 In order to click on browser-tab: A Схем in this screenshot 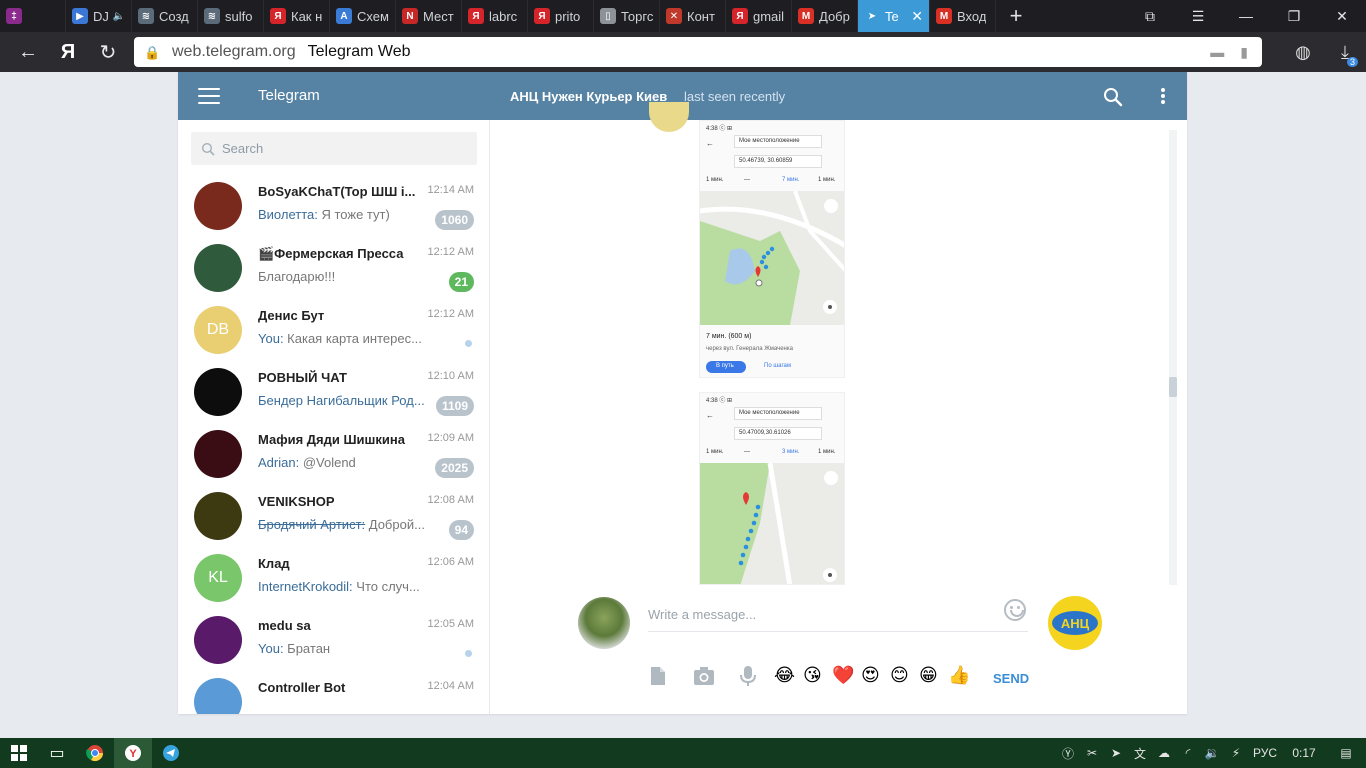, I will do `click(363, 16)`.